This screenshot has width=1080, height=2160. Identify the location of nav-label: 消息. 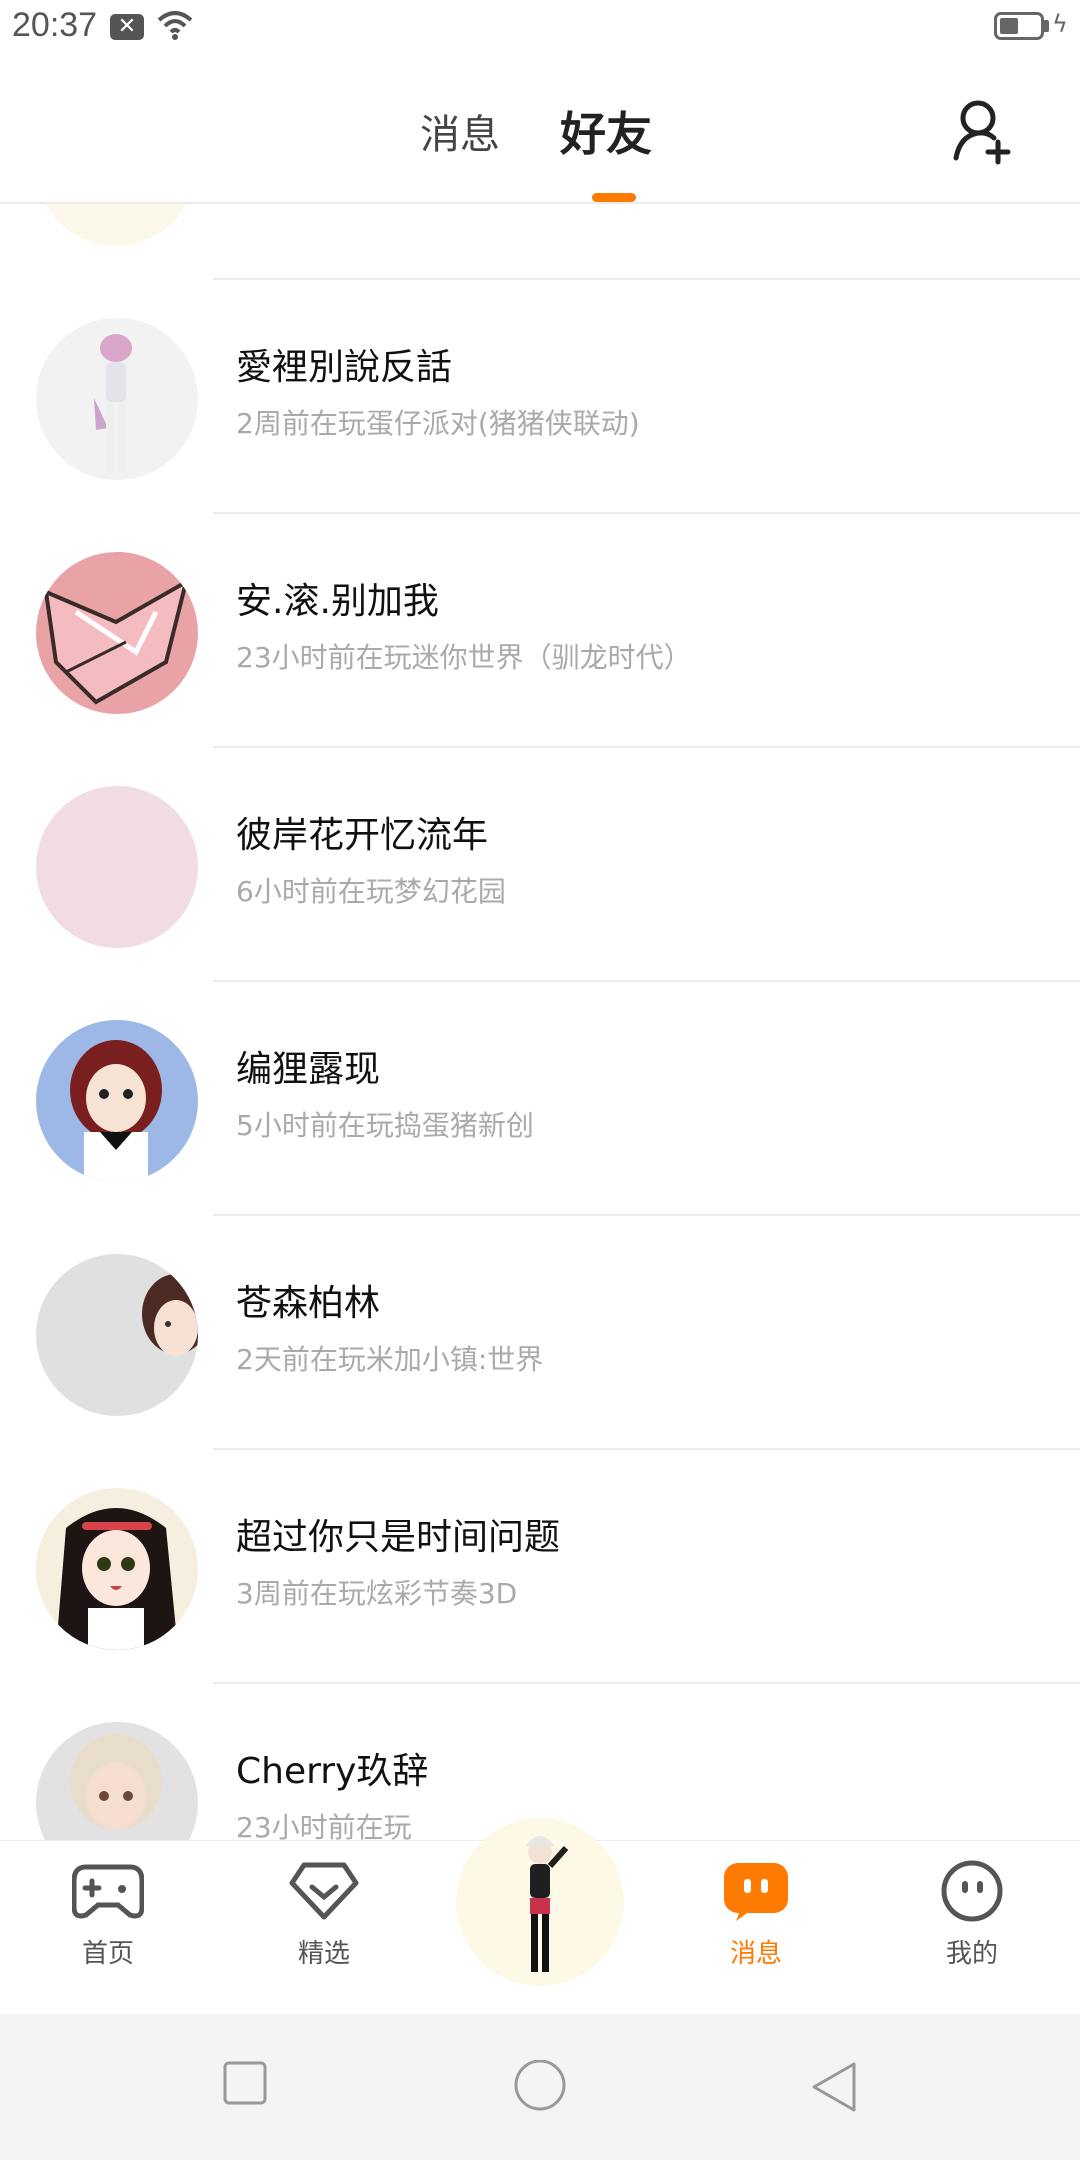
(755, 1954).